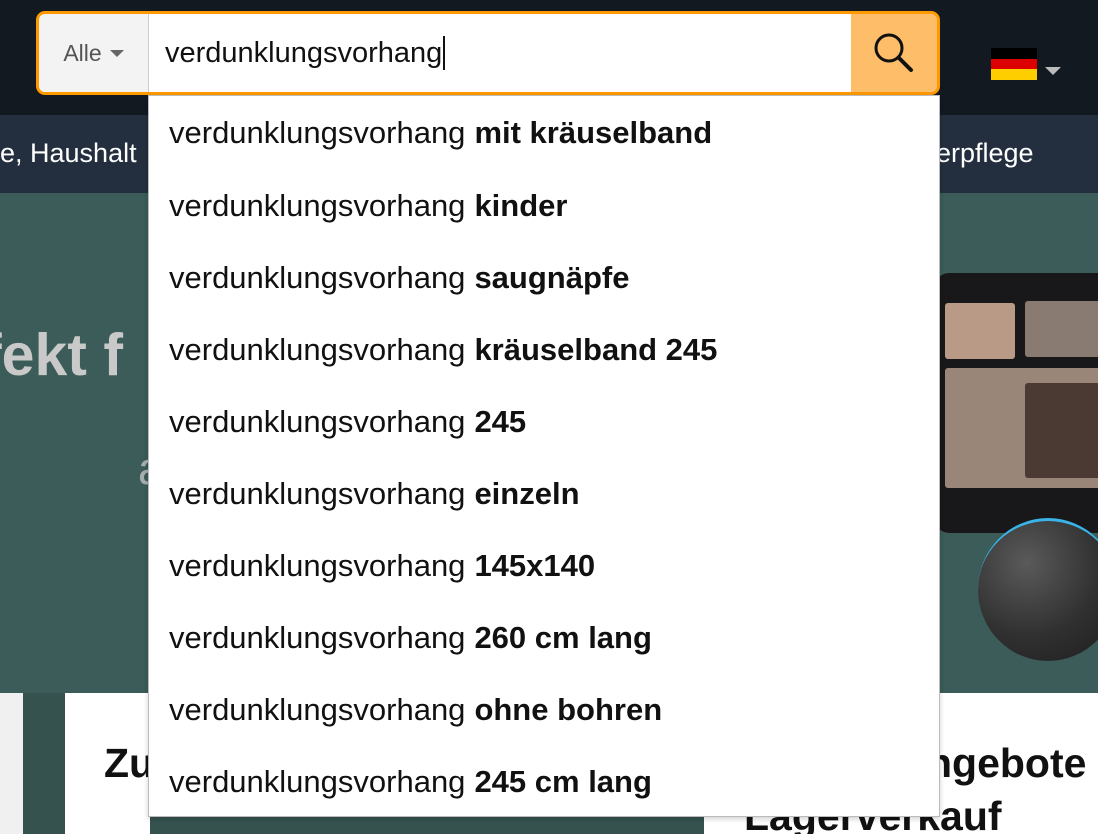 This screenshot has height=834, width=1098. I want to click on promo-card-edge, so click(11, 763).